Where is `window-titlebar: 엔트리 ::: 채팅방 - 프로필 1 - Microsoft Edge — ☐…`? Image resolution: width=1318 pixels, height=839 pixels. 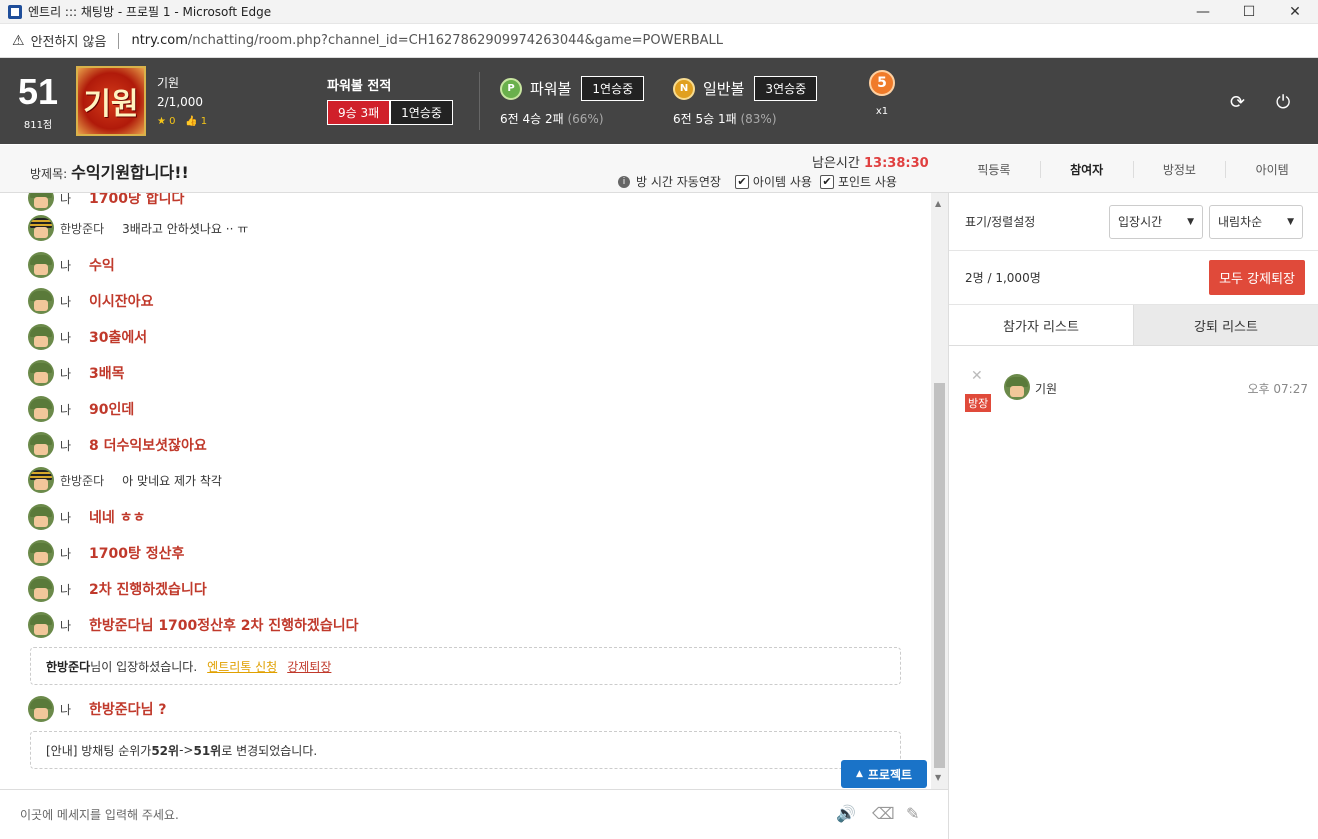 window-titlebar: 엔트리 ::: 채팅방 - 프로필 1 - Microsoft Edge — ☐… is located at coordinates (659, 12).